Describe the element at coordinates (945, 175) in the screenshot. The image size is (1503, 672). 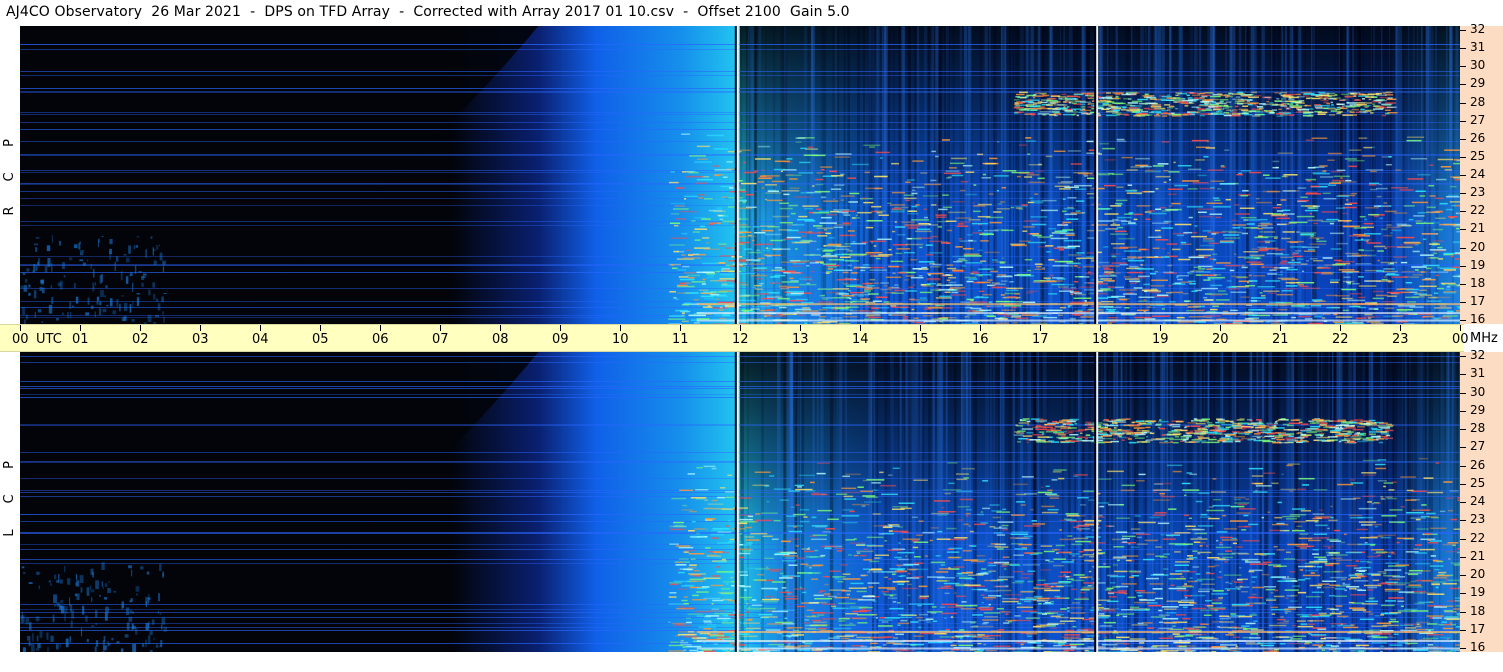
I see `vertical-streak` at that location.